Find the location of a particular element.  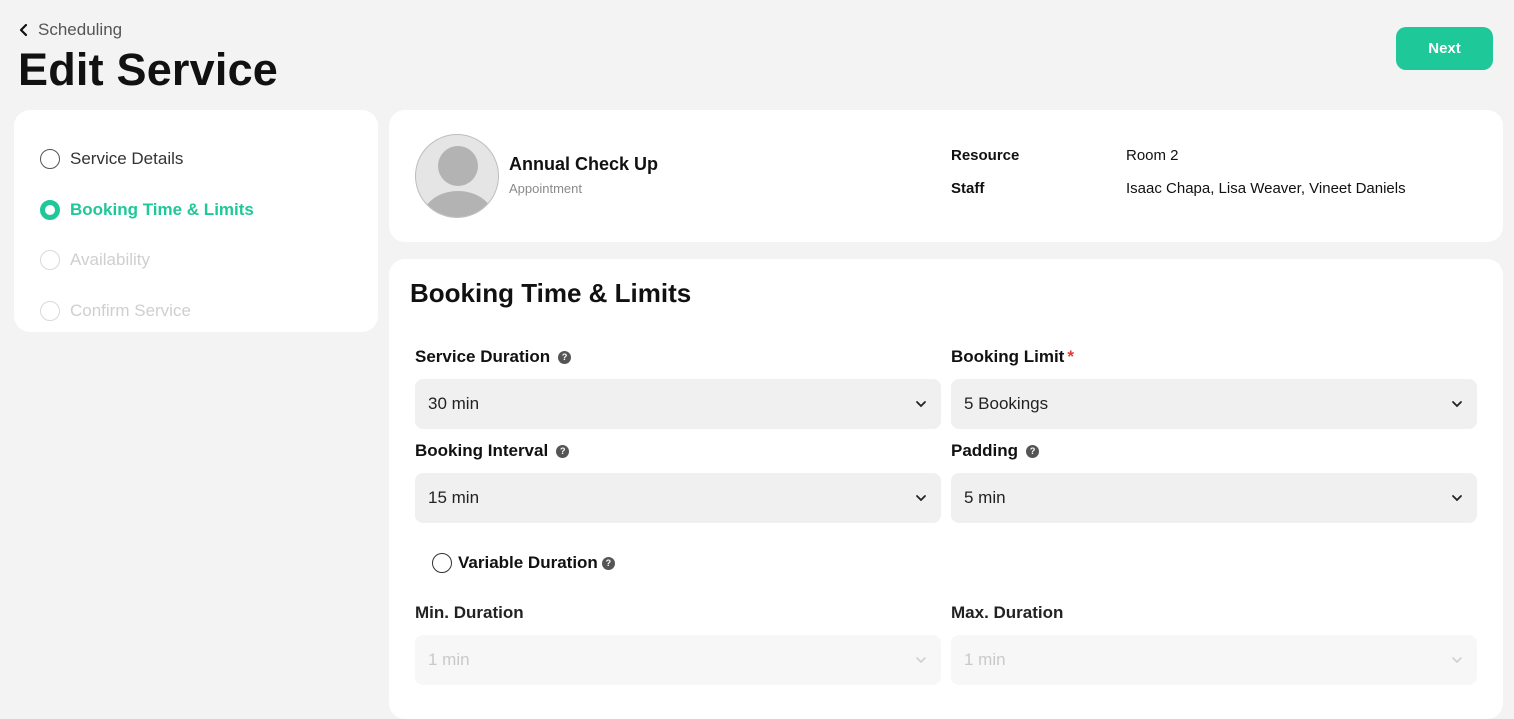

max-duration-label-text: Max. Duration is located at coordinates (1007, 612).